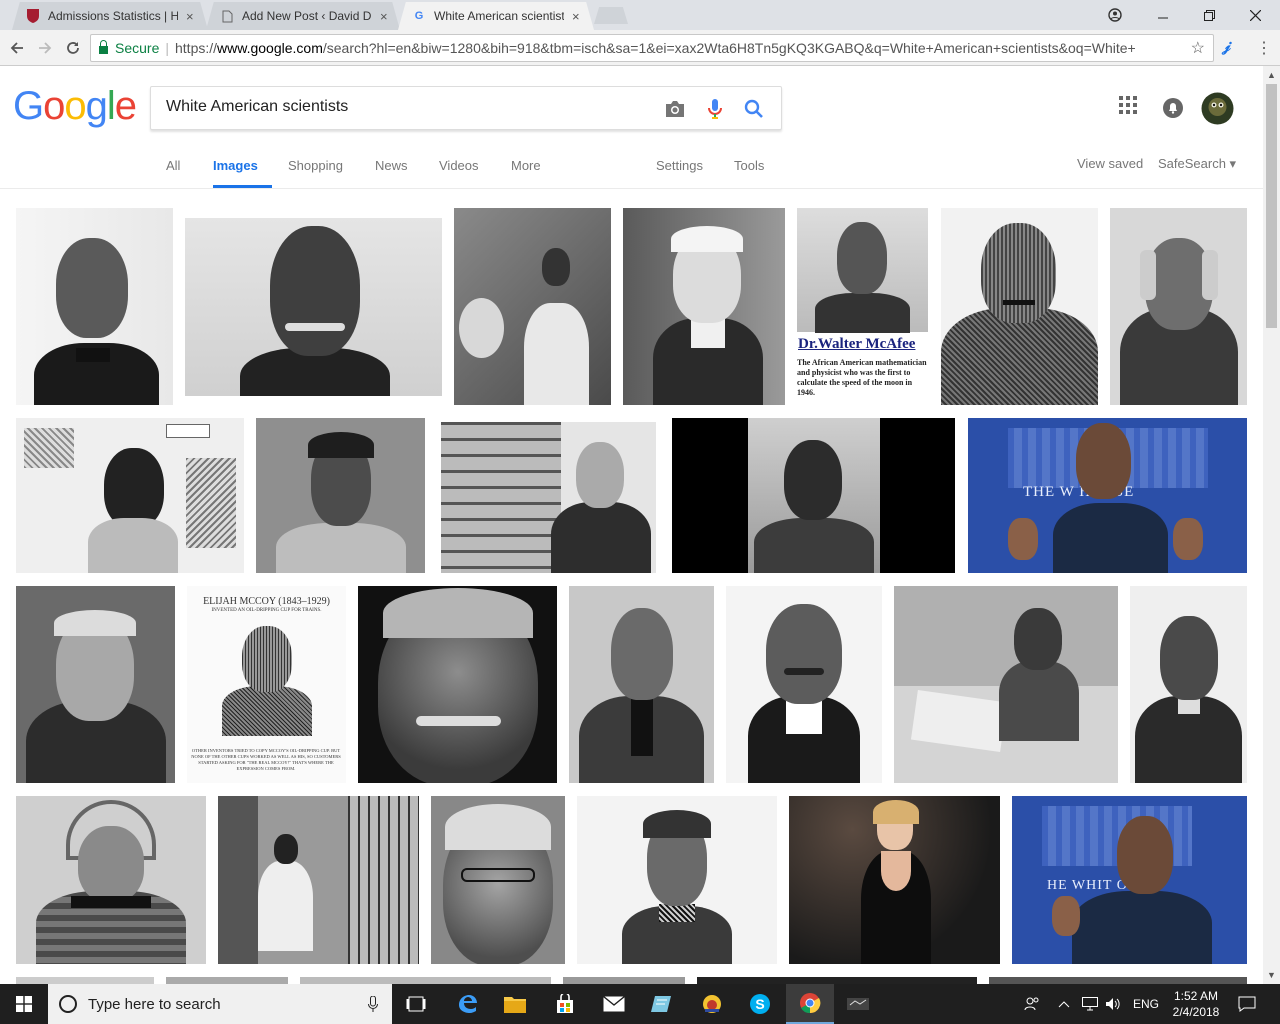 The width and height of the screenshot is (1280, 1024). I want to click on taskbar-clock: 1:52 AM 2/4/2018, so click(1196, 1004).